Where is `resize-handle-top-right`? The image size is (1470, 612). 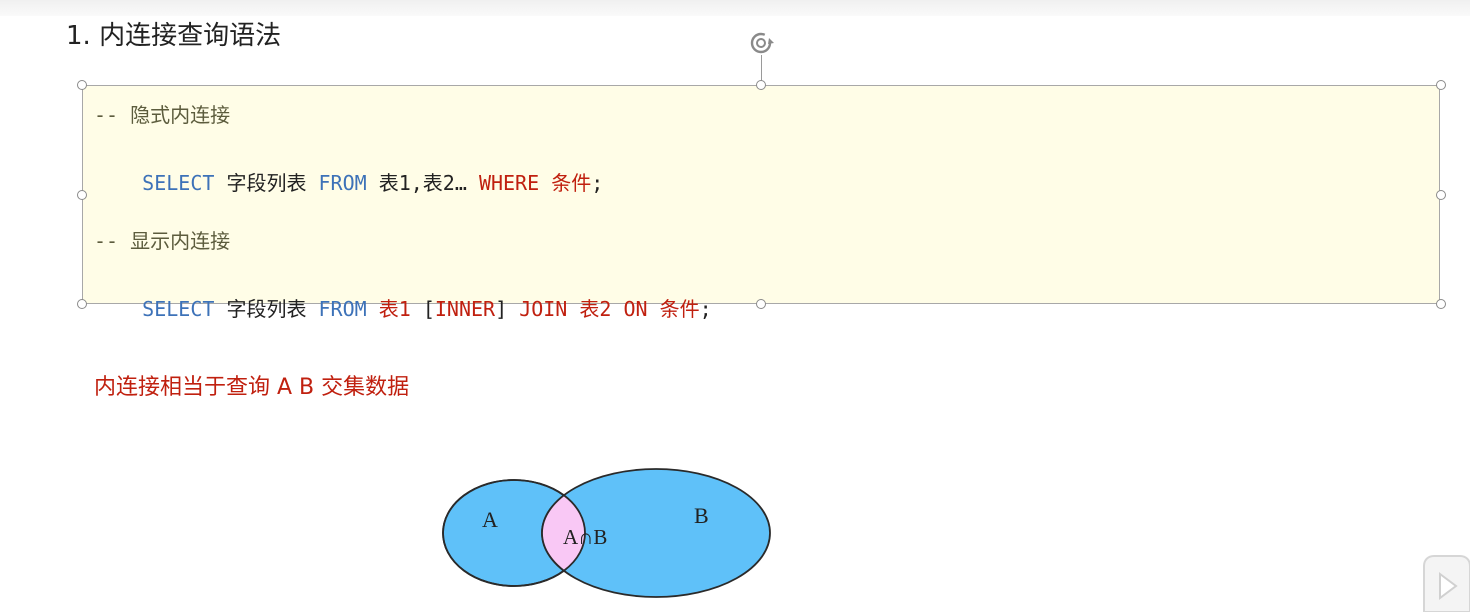 resize-handle-top-right is located at coordinates (1441, 85).